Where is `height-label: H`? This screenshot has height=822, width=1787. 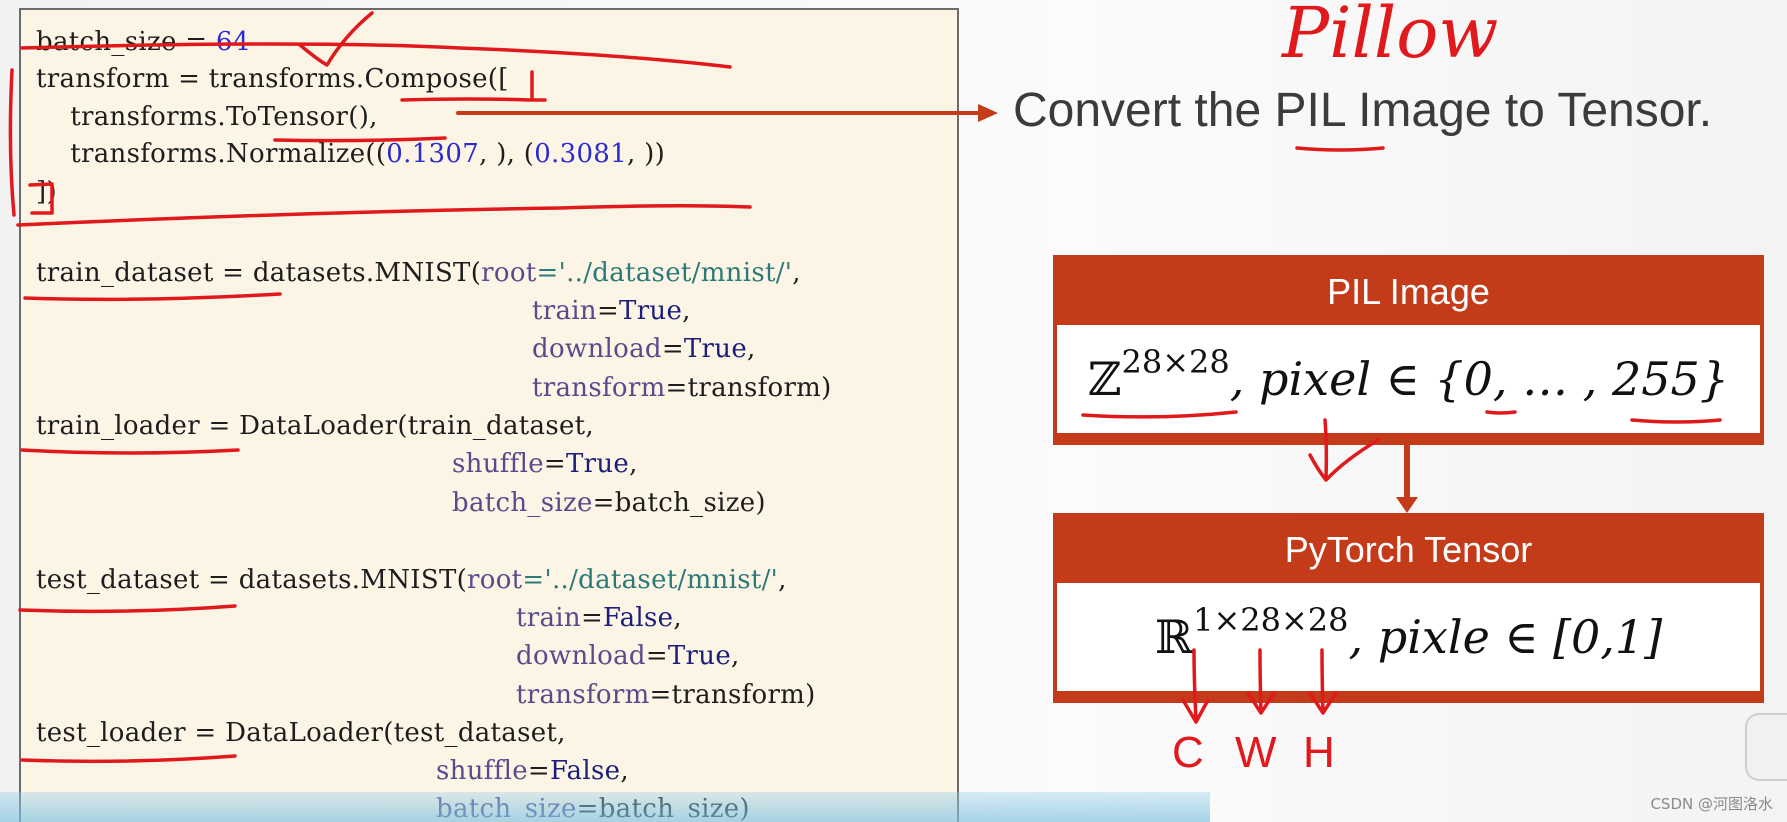 height-label: H is located at coordinates (1319, 752).